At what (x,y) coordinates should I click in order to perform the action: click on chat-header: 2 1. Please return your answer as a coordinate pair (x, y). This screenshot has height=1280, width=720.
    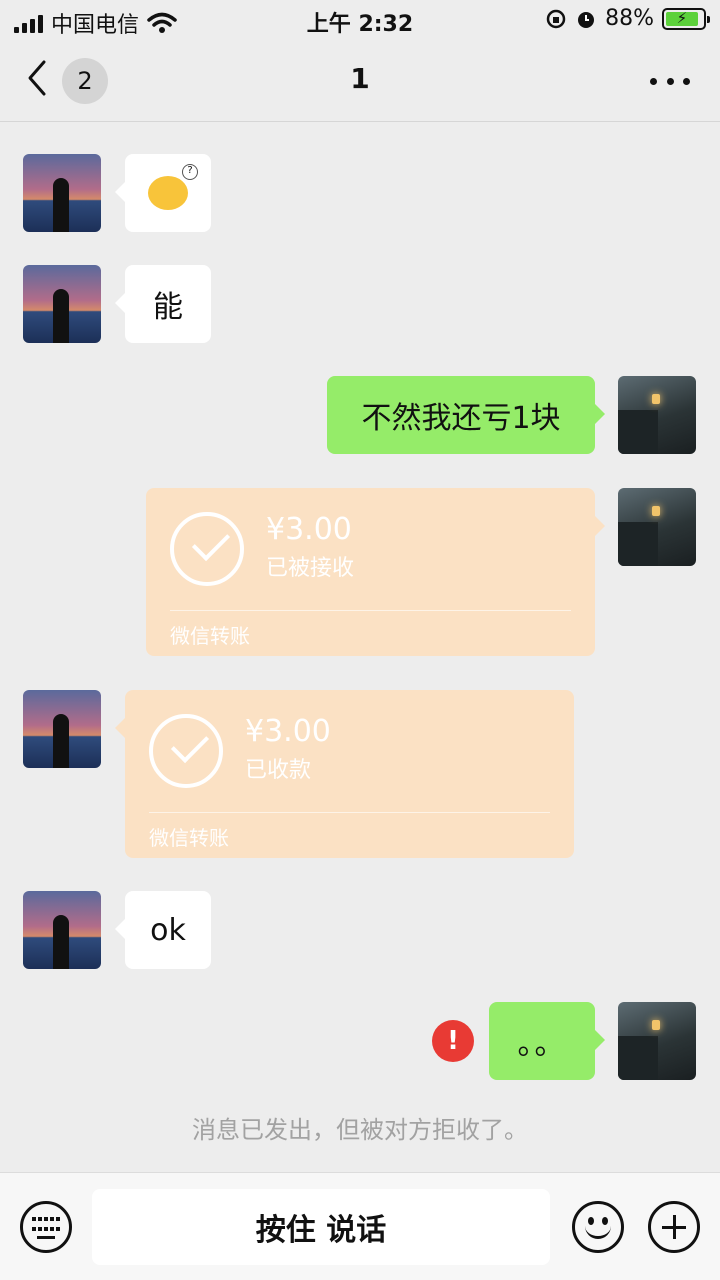
    Looking at the image, I should click on (360, 81).